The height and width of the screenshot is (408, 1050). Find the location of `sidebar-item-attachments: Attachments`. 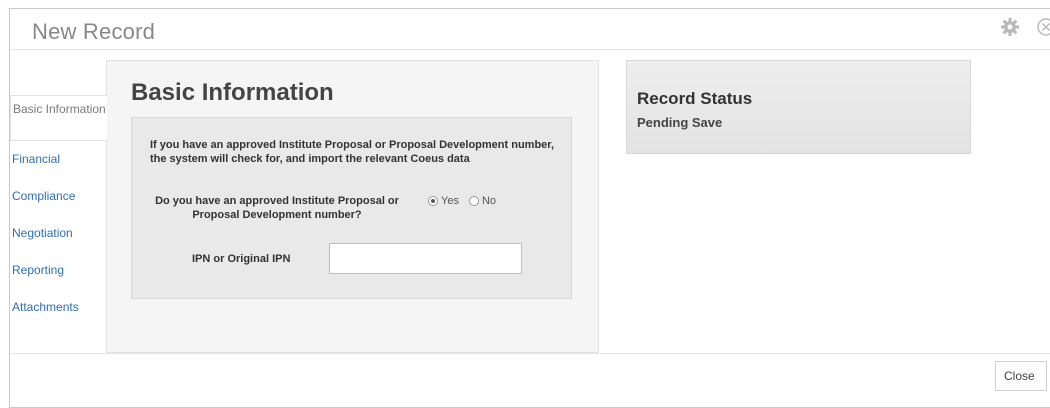

sidebar-item-attachments: Attachments is located at coordinates (58, 307).